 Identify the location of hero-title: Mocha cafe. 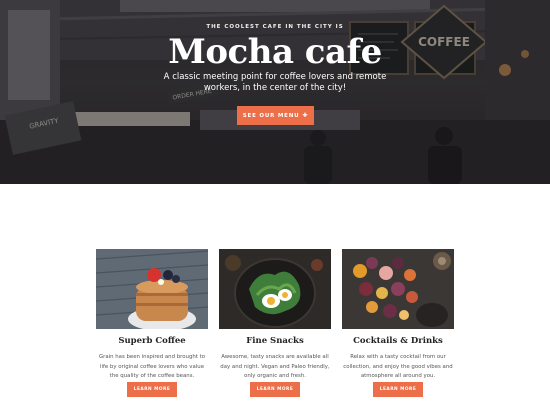
(275, 52).